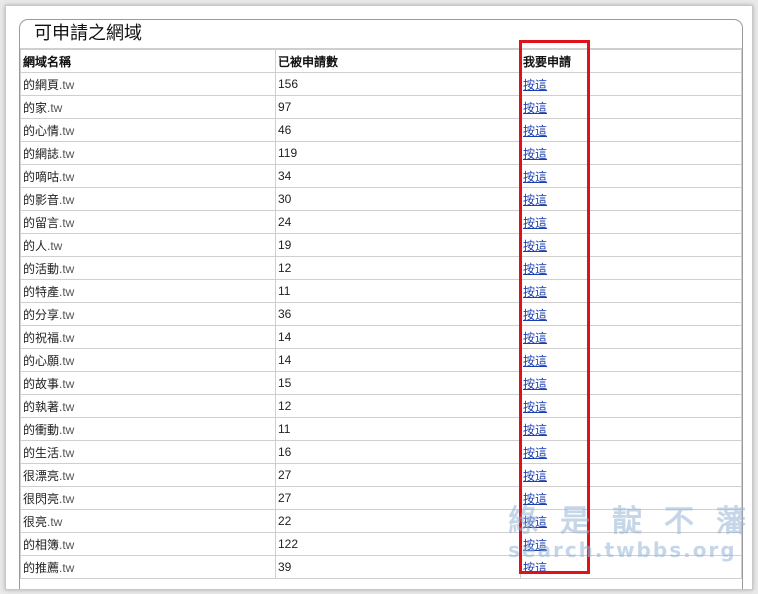 The height and width of the screenshot is (594, 758). I want to click on applied-count: 19, so click(398, 245).